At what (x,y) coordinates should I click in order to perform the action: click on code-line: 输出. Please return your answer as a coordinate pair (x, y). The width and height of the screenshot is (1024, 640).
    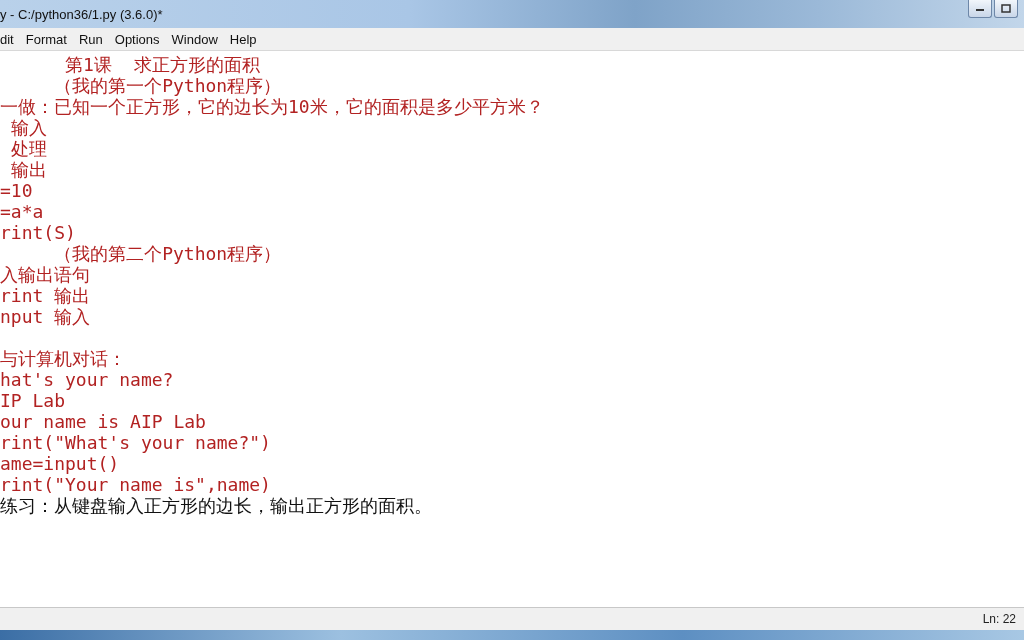
    Looking at the image, I should click on (28, 169).